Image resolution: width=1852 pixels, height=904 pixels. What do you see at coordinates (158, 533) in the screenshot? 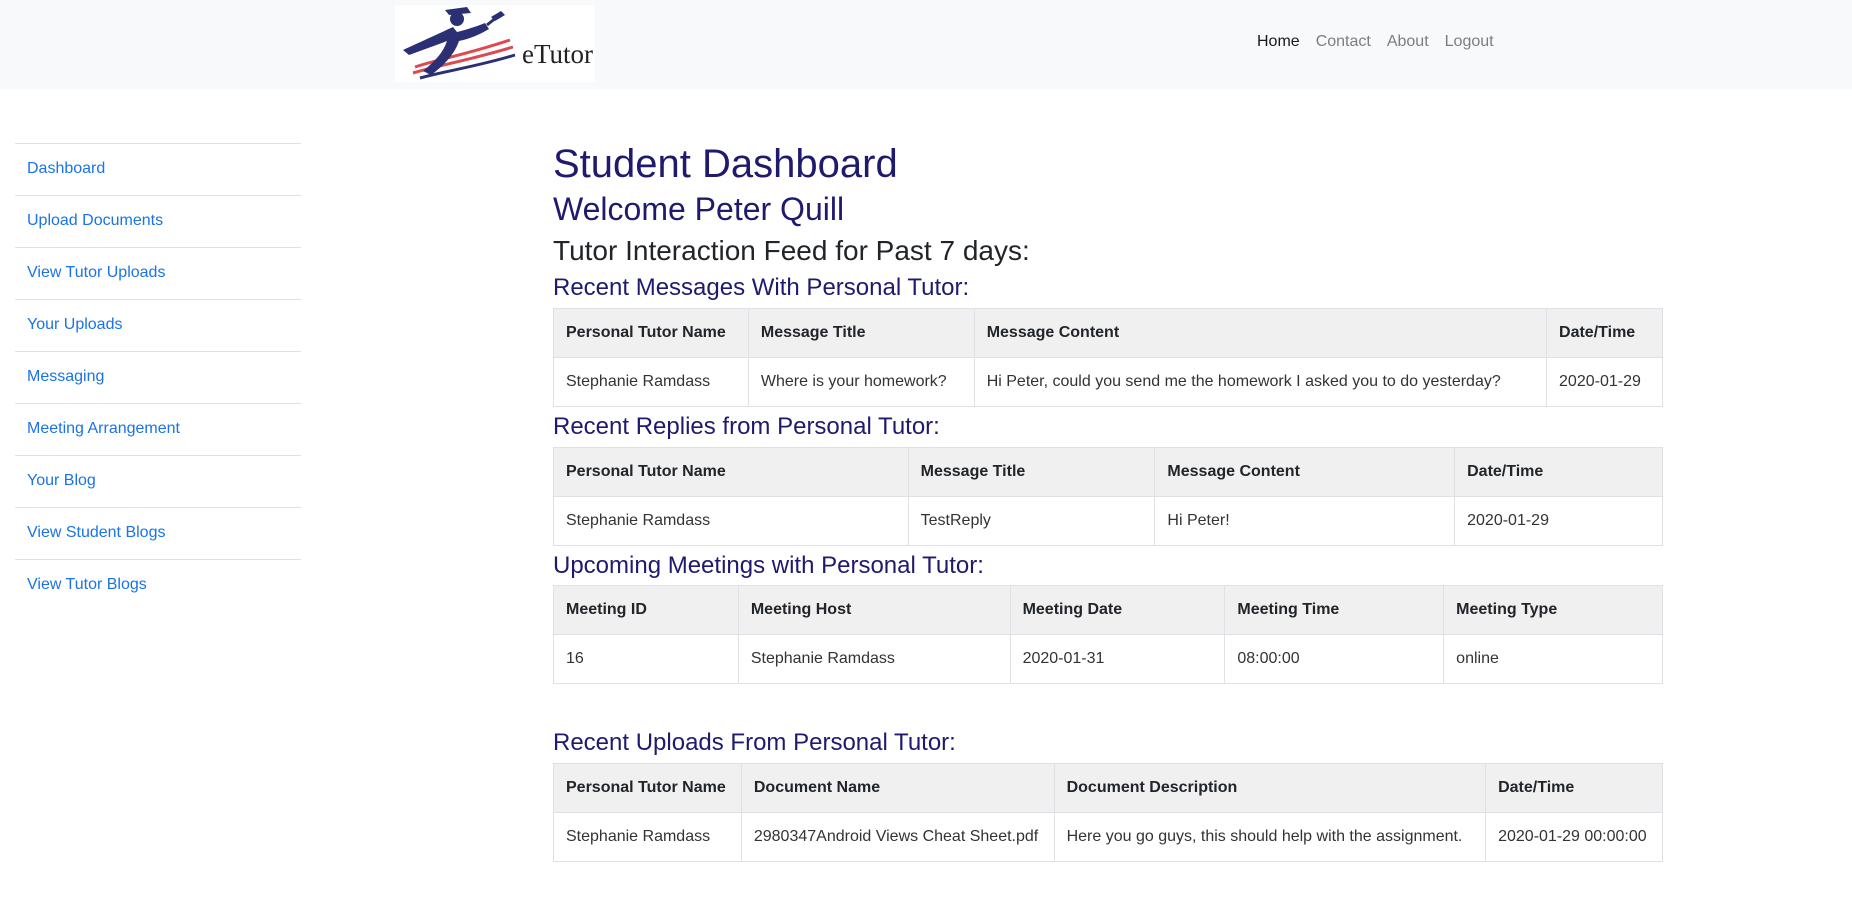
I see `sidebar-item-view-student-blogs: View Student Blogs` at bounding box center [158, 533].